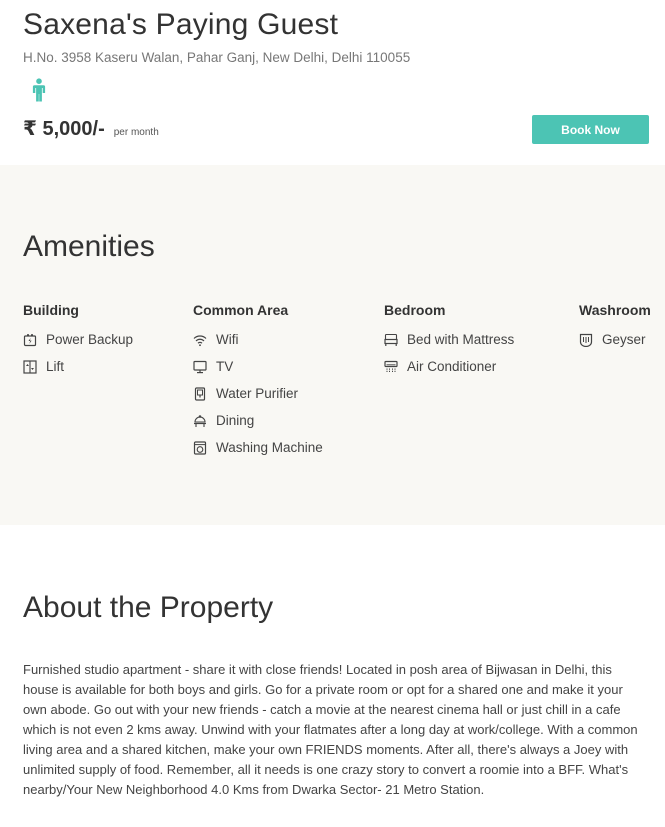 This screenshot has height=827, width=665. I want to click on water-purifier-icon, so click(200, 393).